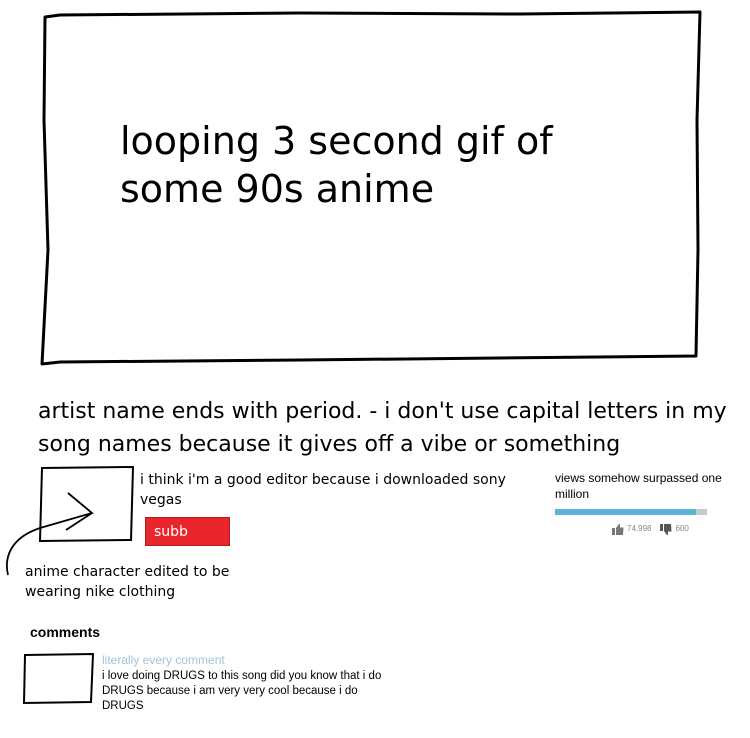  Describe the element at coordinates (682, 528) in the screenshot. I see `dislike-count: 600` at that location.